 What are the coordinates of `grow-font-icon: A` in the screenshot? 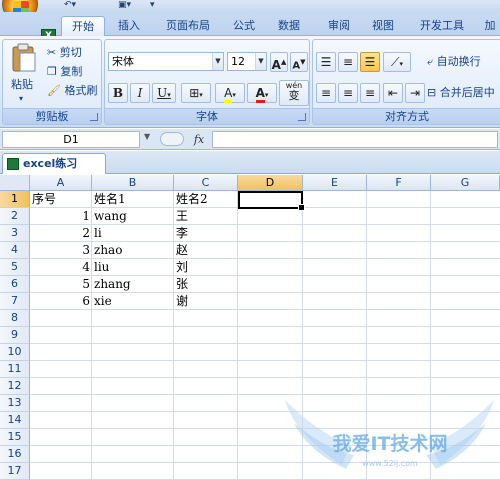 It's located at (276, 65).